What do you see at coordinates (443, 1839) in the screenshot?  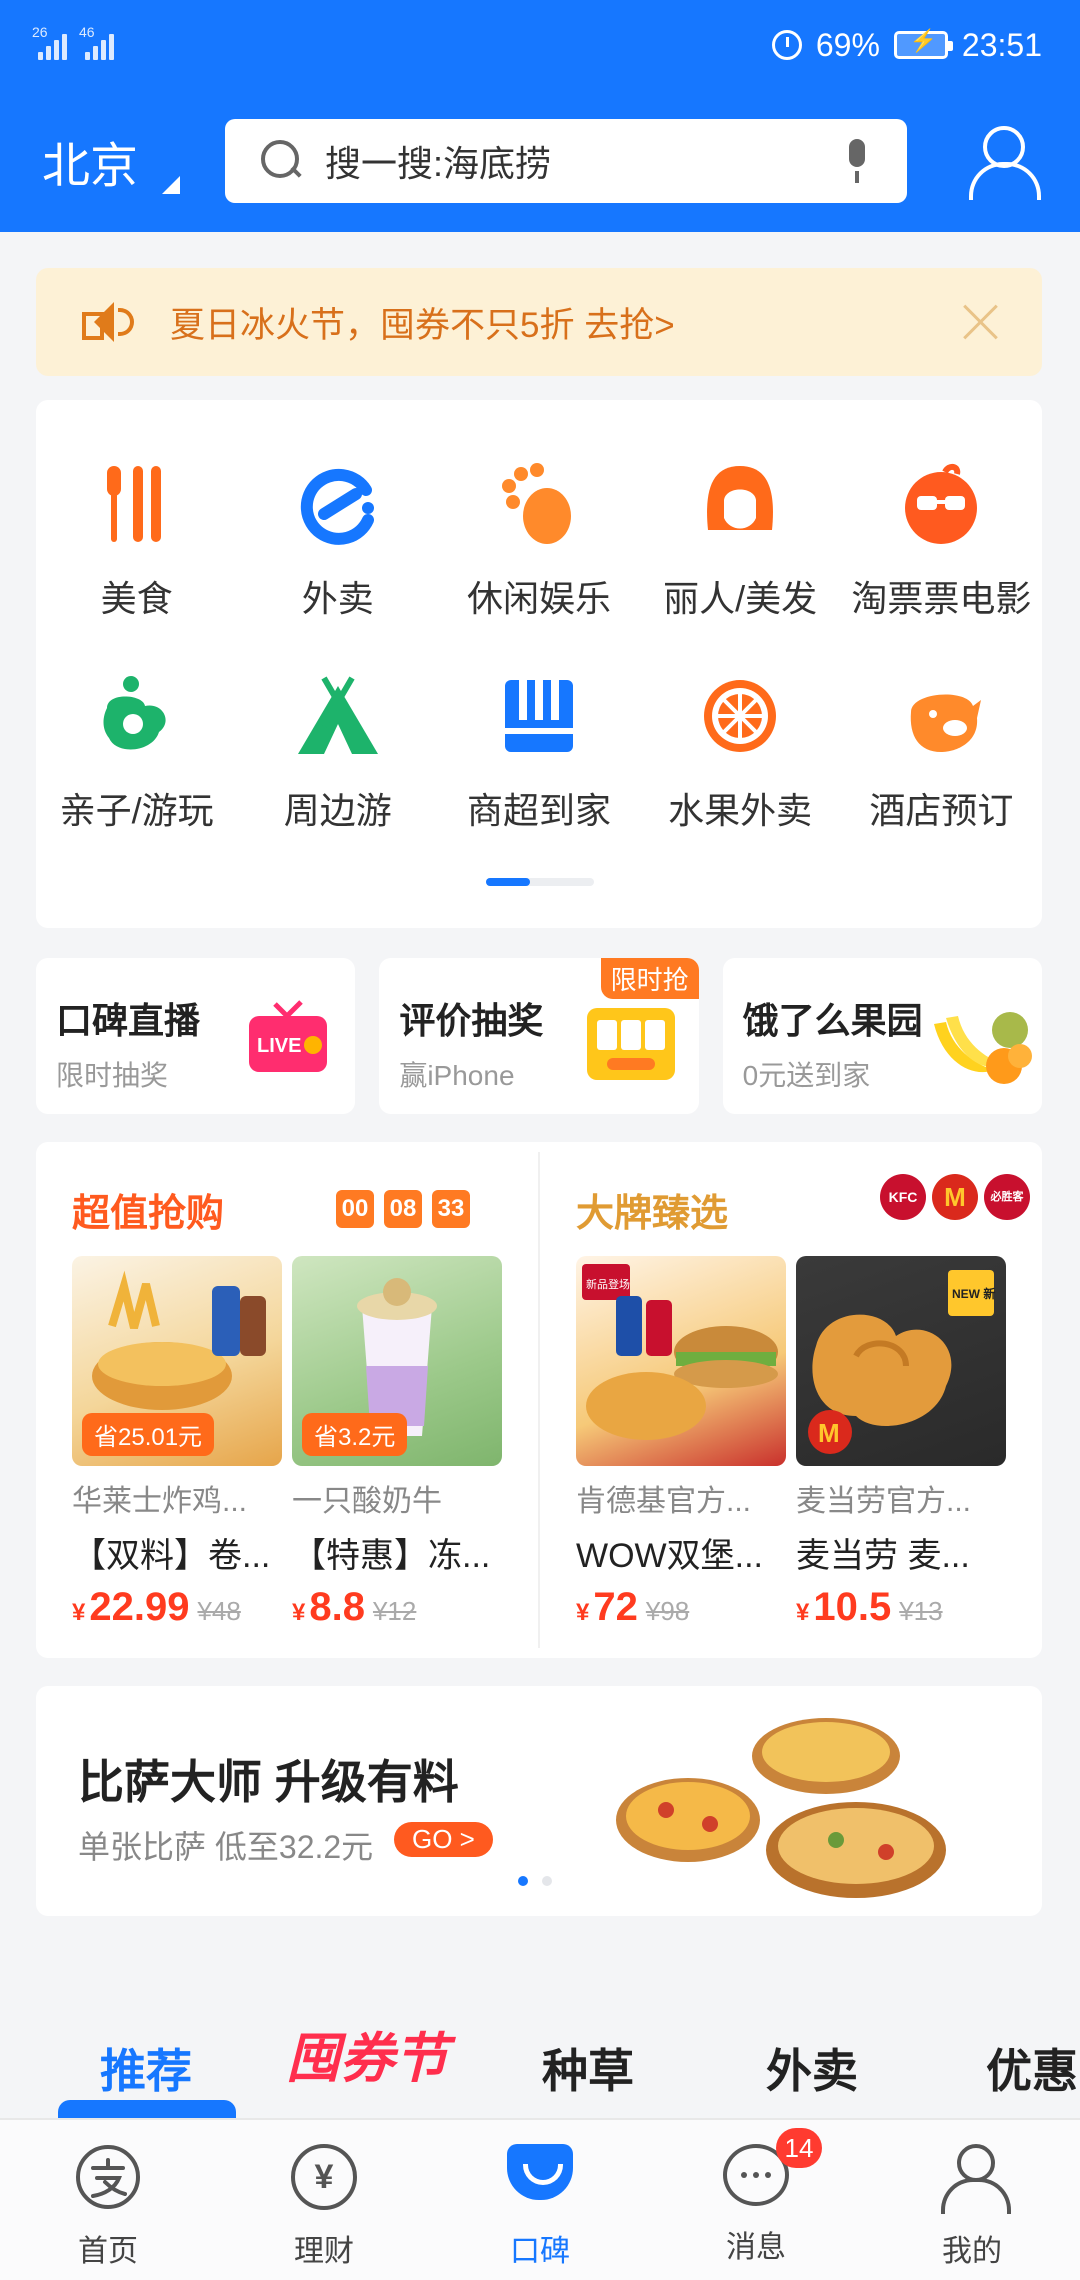 I see `go-button: GO >` at bounding box center [443, 1839].